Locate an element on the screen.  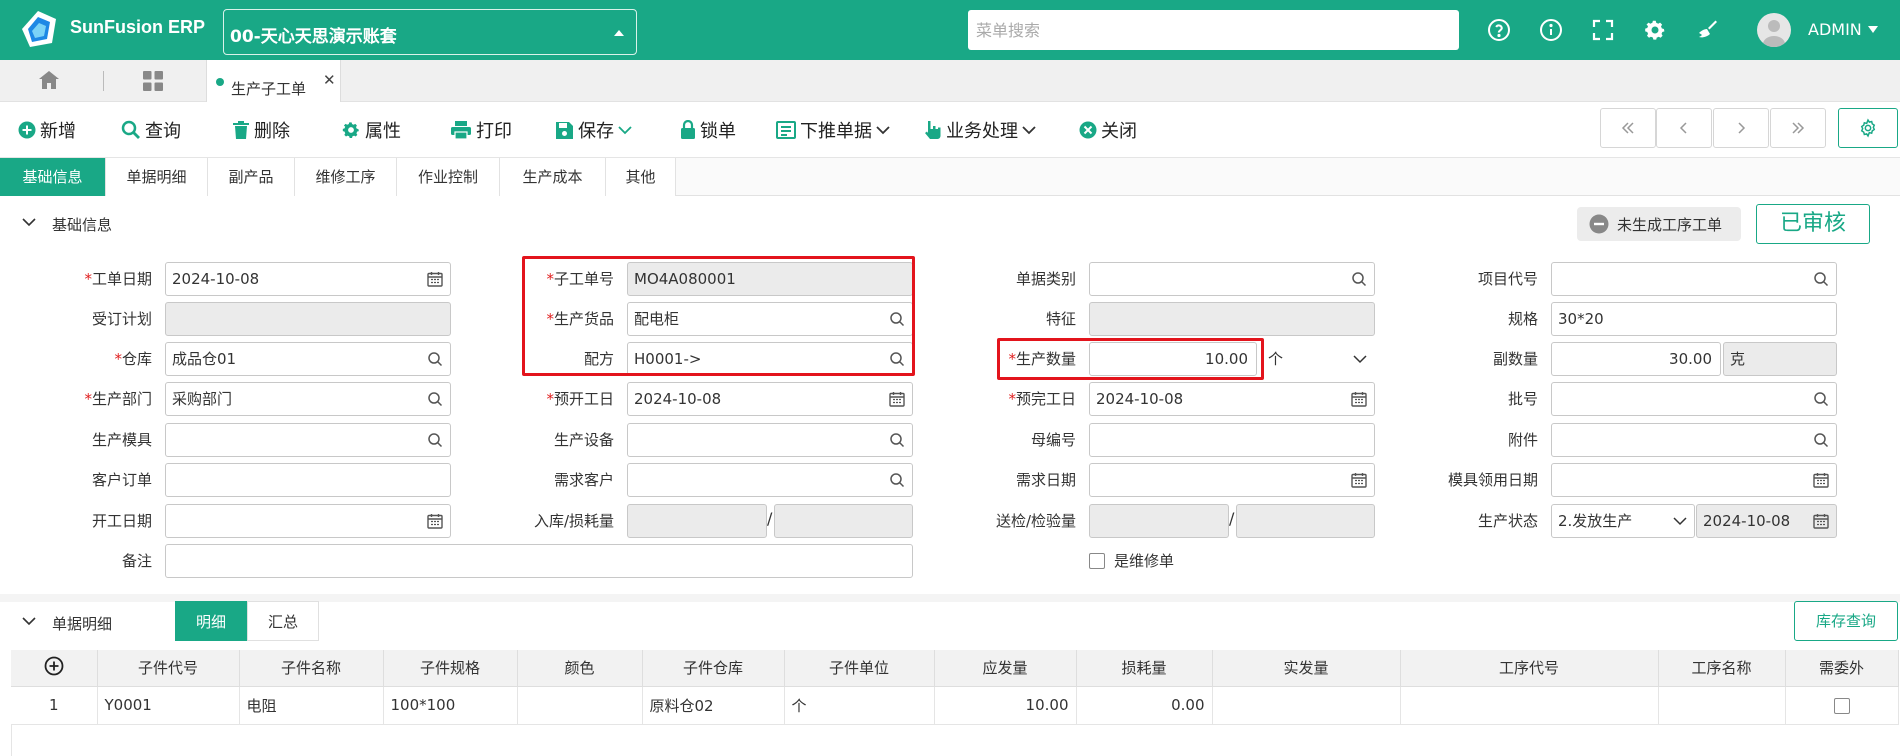
column-header: 子件仓库 is located at coordinates (713, 668).